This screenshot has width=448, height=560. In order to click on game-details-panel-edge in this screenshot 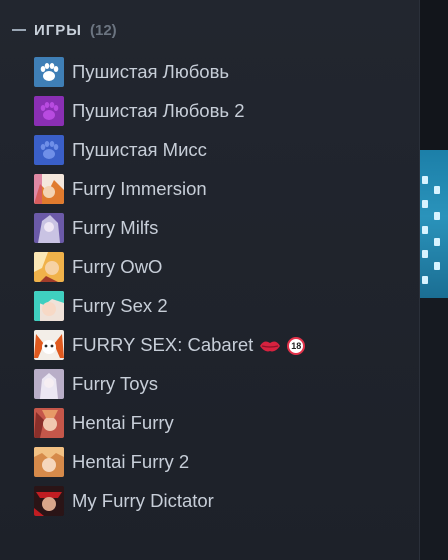, I will do `click(434, 280)`.